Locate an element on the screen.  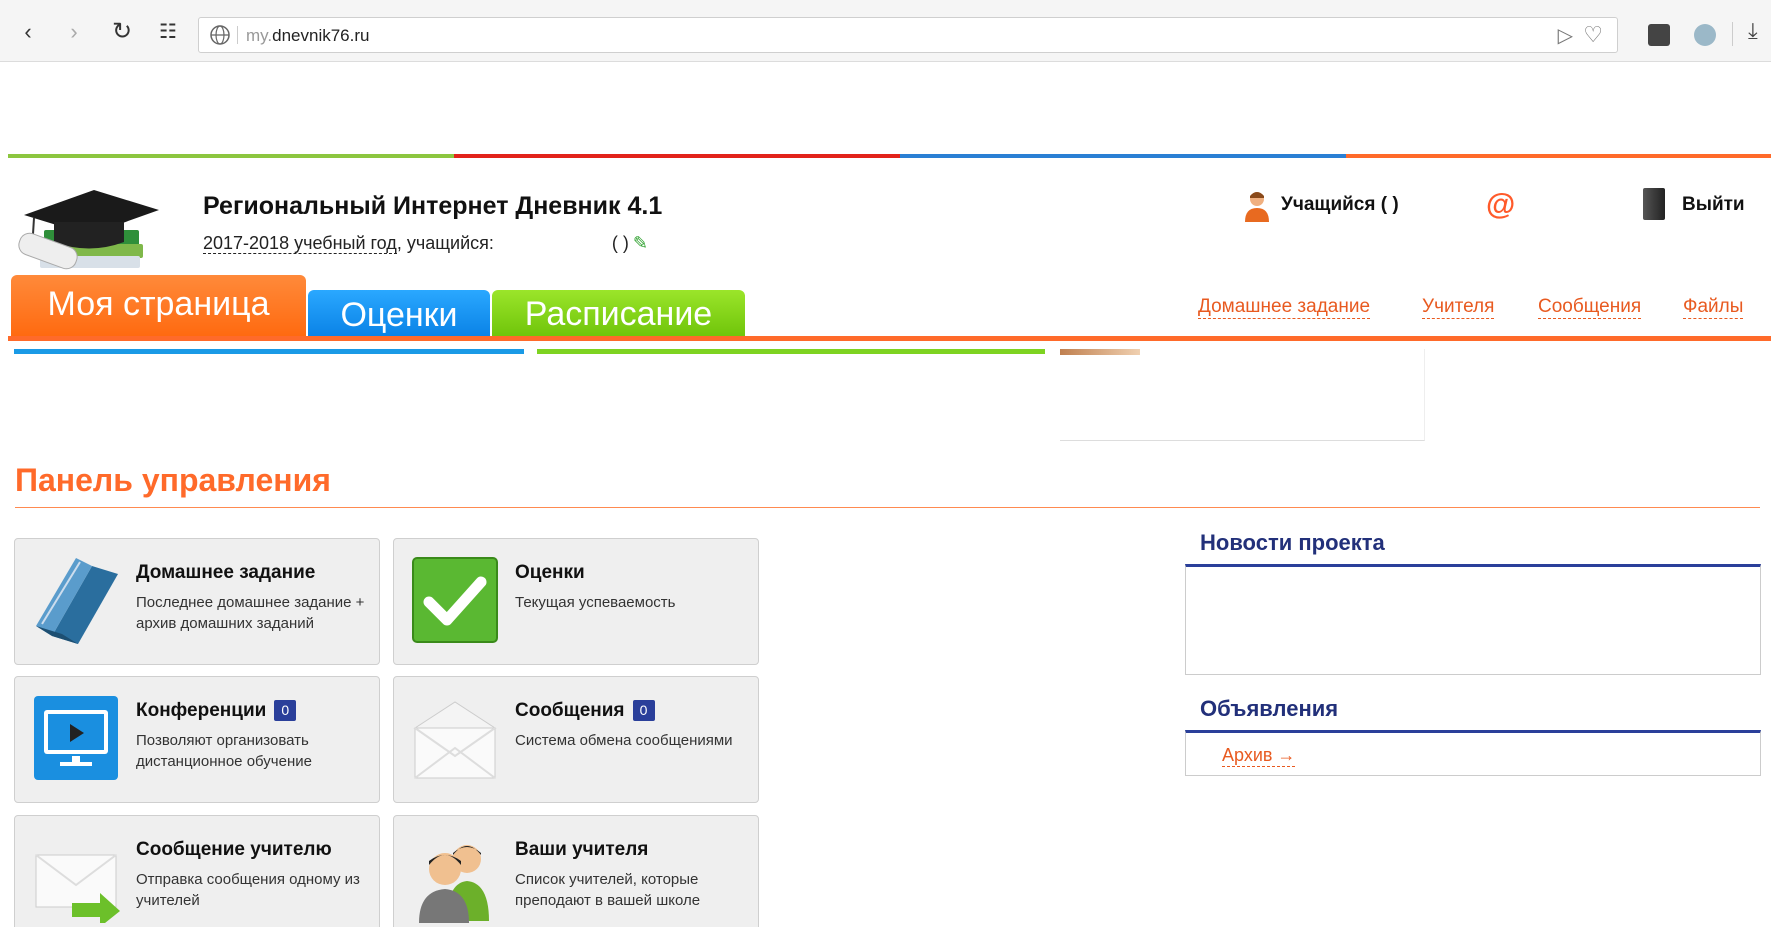
top-link-teachers: Учителя is located at coordinates (1458, 307).